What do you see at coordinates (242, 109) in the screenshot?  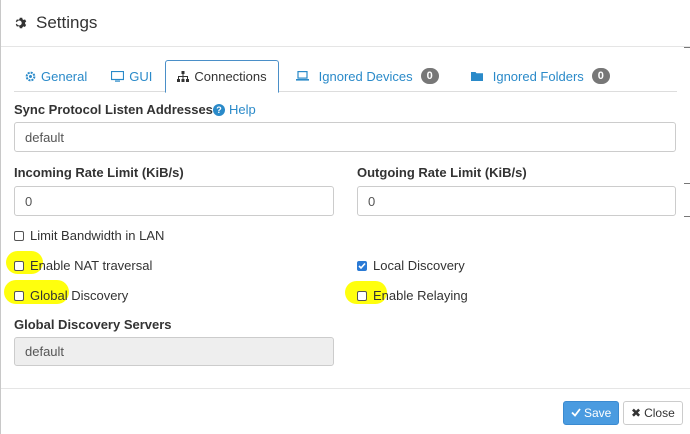 I see `help-label: Help` at bounding box center [242, 109].